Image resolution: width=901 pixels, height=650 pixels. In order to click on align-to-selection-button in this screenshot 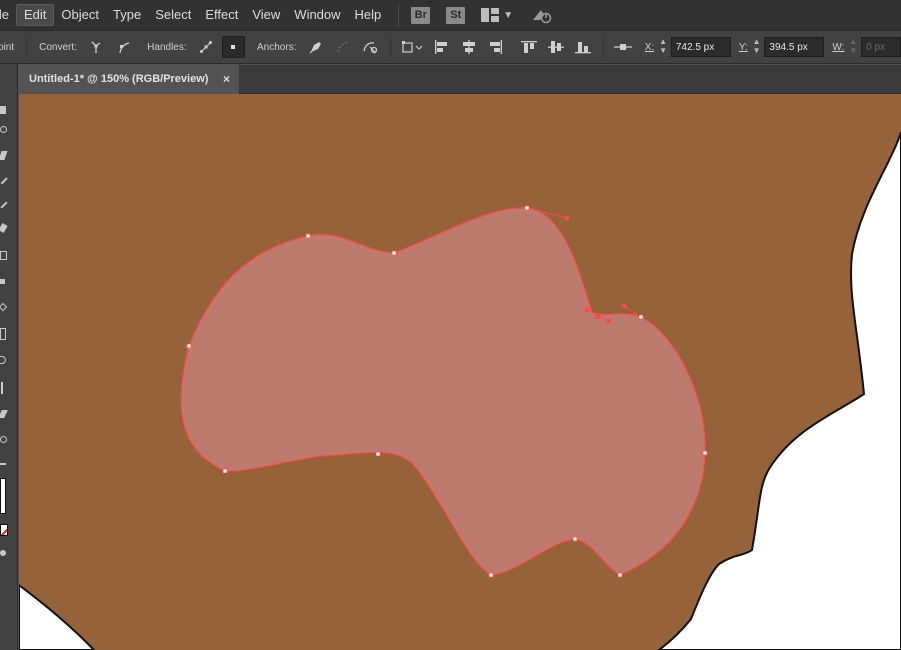, I will do `click(412, 47)`.